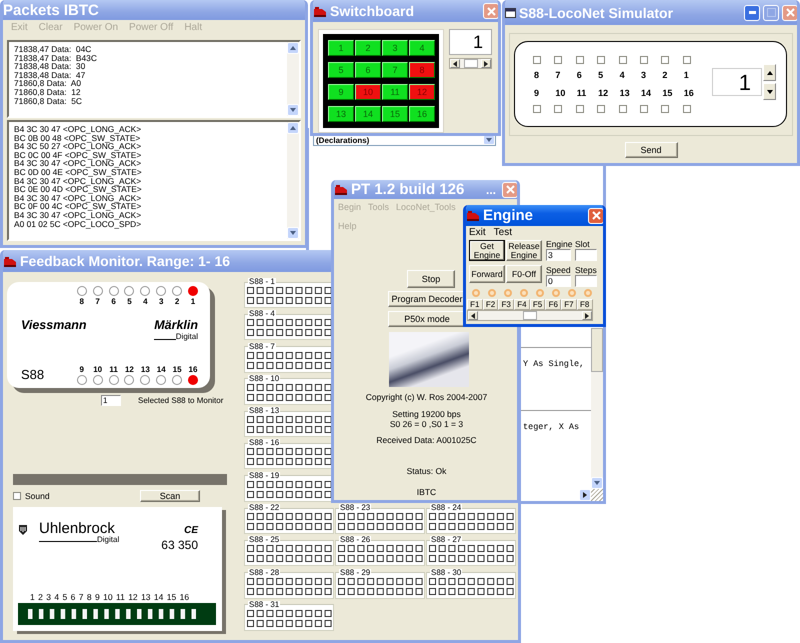 This screenshot has width=800, height=643. I want to click on function-button: F3, so click(506, 304).